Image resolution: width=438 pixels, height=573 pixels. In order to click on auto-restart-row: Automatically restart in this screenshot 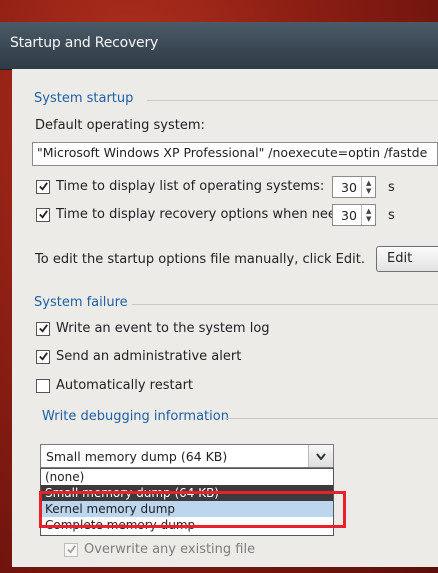, I will do `click(114, 385)`.